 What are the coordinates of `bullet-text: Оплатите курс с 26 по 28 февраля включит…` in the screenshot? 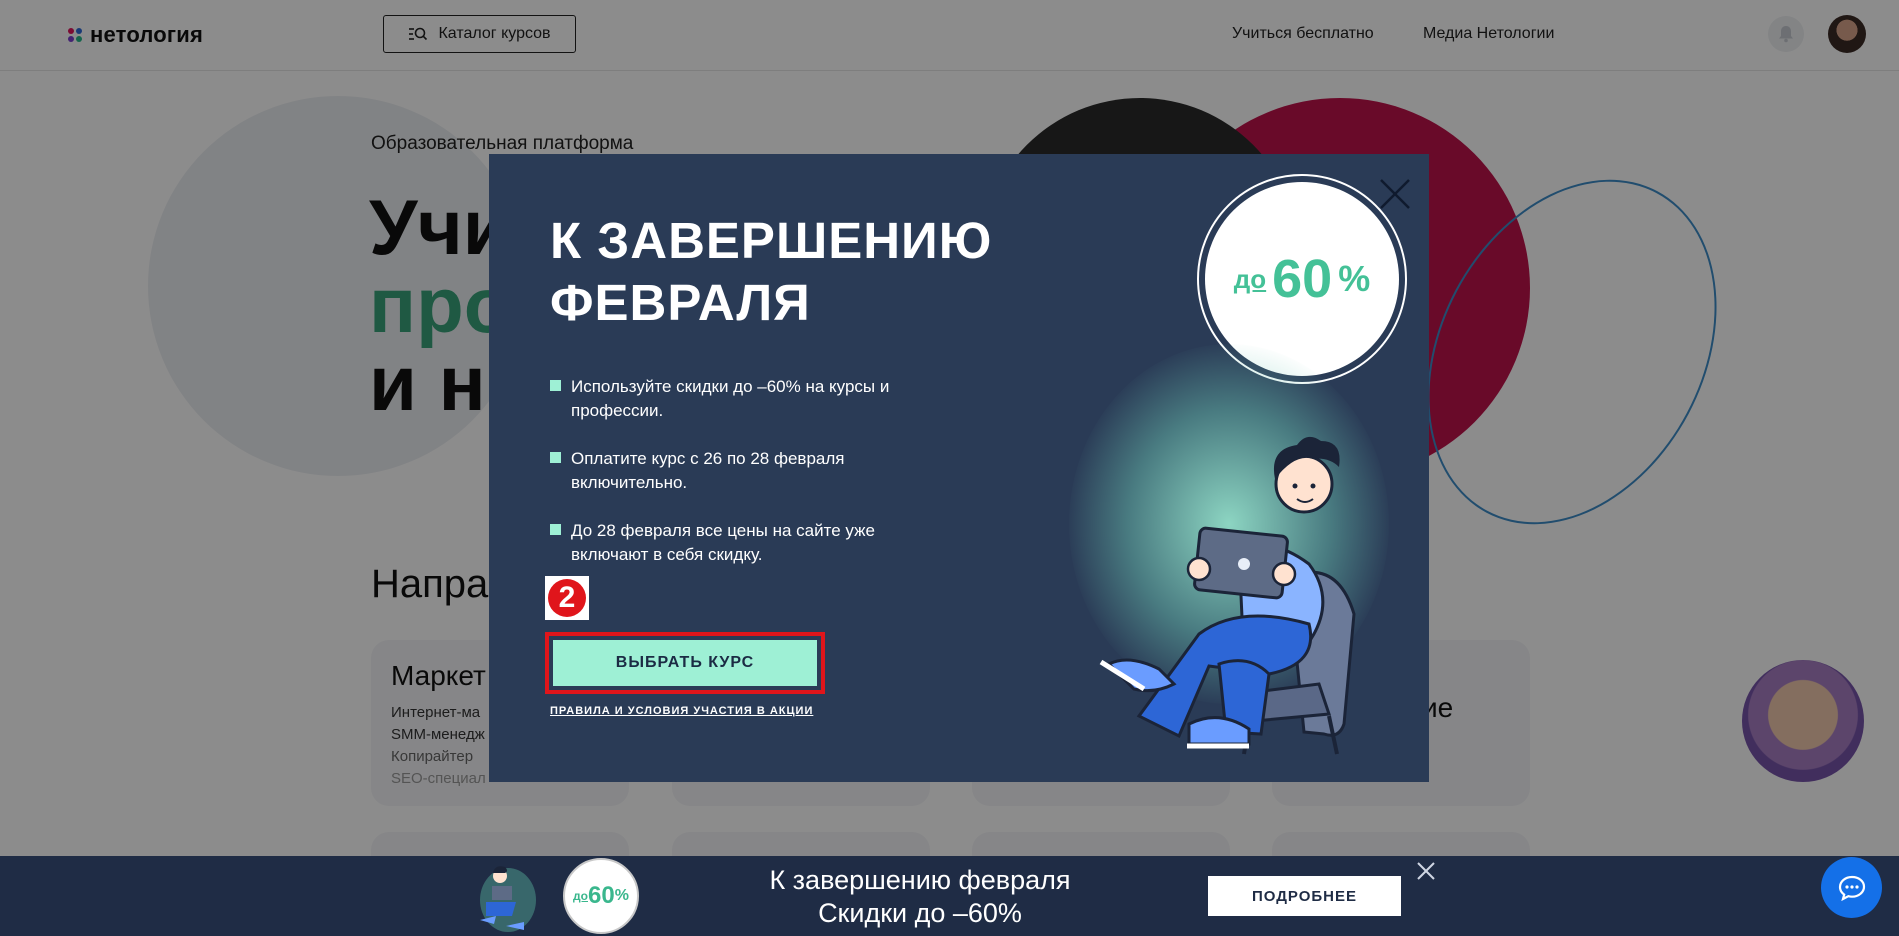 It's located at (708, 471).